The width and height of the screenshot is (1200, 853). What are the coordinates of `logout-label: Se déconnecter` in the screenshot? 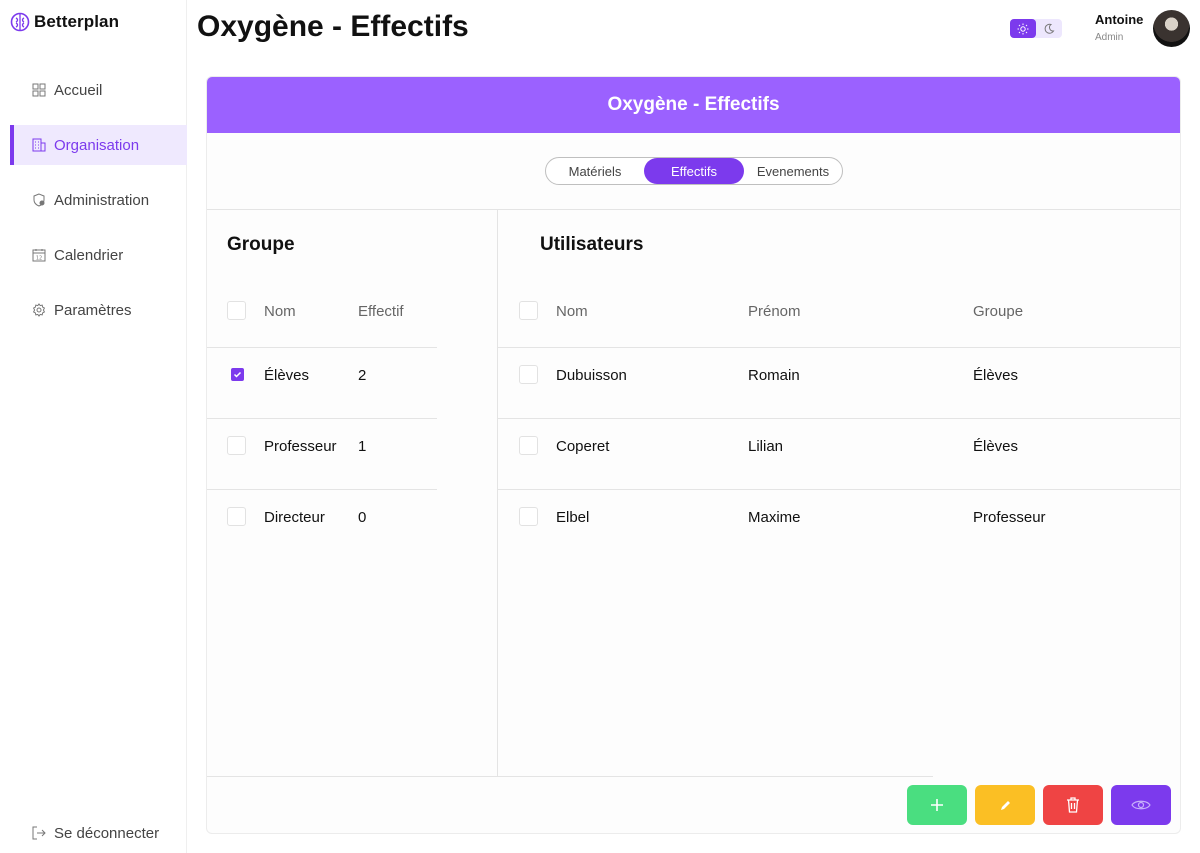 It's located at (107, 833).